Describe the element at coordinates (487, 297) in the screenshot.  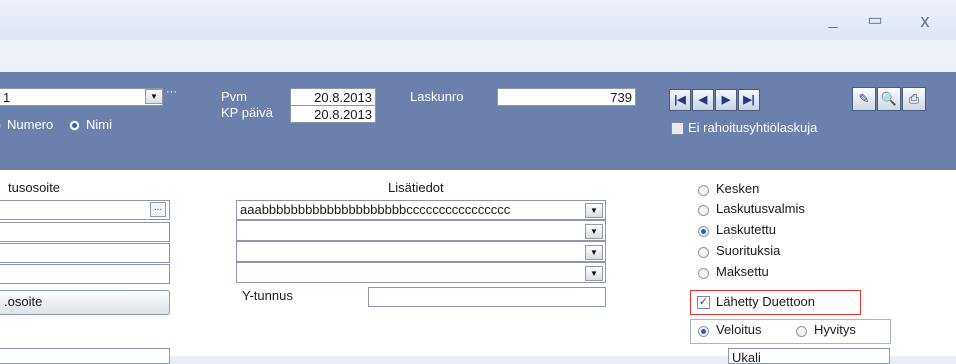
I see `ytunnus-field` at that location.